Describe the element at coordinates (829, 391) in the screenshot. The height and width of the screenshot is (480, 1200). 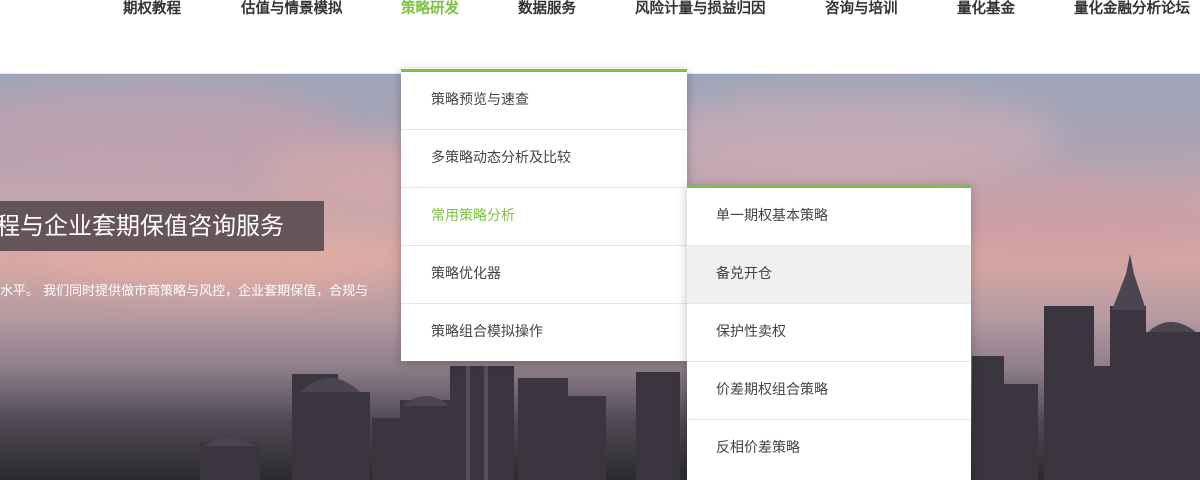
I see `submenu-item-spread-strategy: 价差期权组合策略` at that location.